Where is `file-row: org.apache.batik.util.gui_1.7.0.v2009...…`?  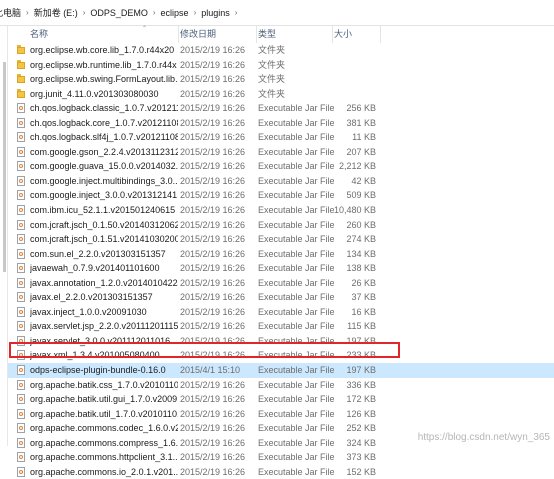
file-row: org.apache.batik.util.gui_1.7.0.v2009...… is located at coordinates (281, 399).